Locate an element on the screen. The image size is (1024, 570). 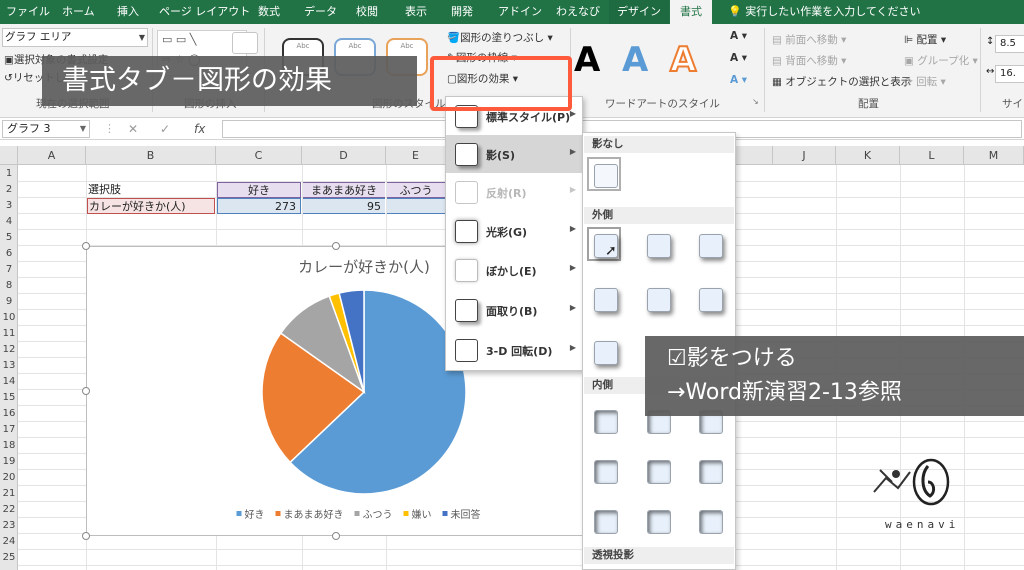
wordart-preset-orange: A is located at coordinates (683, 60).